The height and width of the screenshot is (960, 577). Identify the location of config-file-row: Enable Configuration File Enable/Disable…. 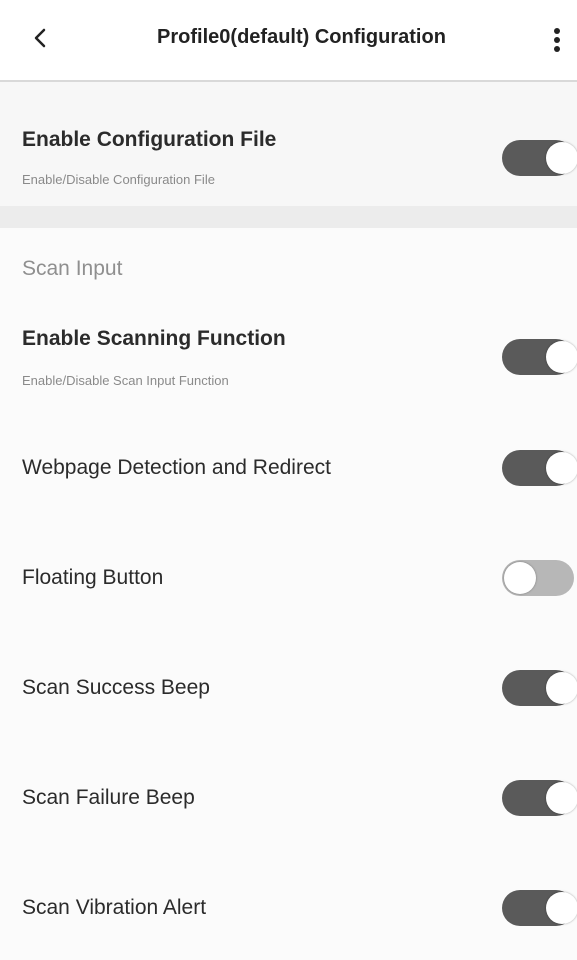
(288, 144).